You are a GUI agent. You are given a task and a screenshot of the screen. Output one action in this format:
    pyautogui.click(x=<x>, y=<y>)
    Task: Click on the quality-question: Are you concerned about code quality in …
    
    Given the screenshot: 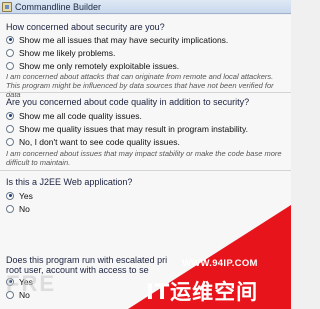 What is the action you would take?
    pyautogui.click(x=128, y=102)
    